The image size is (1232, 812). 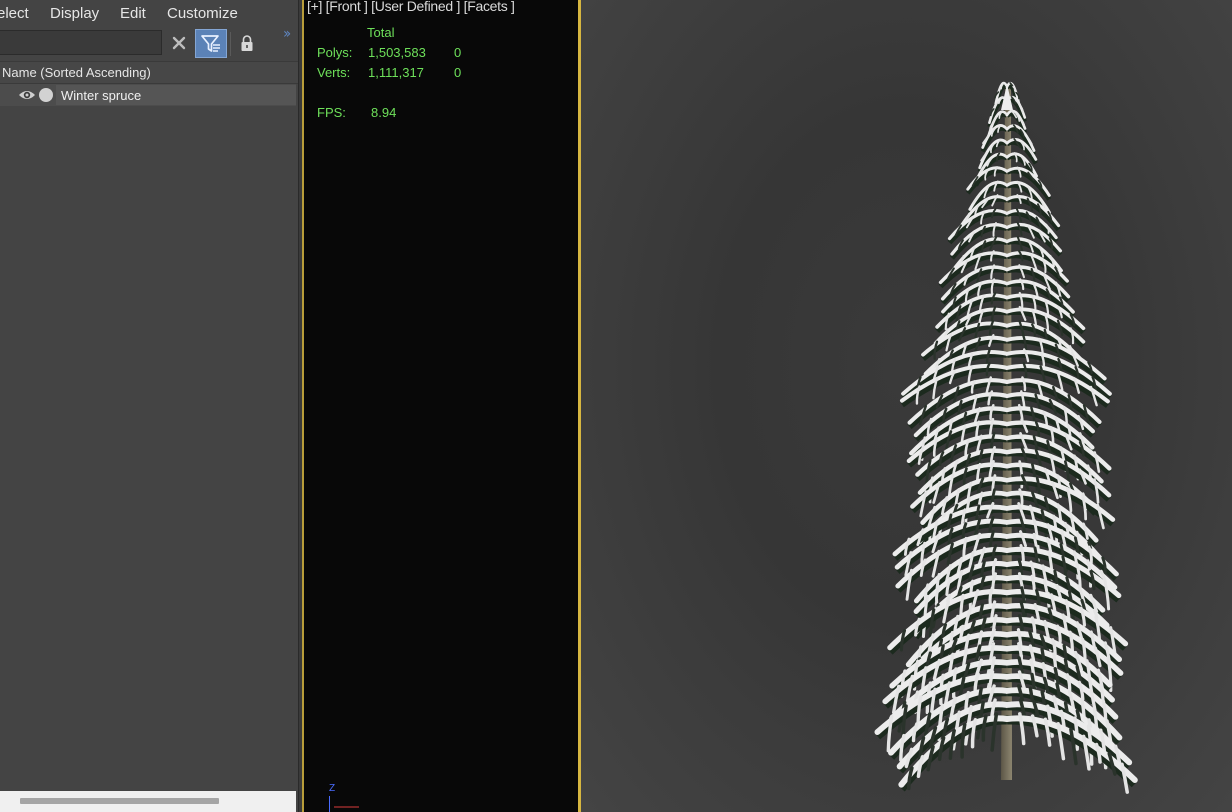 I want to click on lock-icon, so click(x=247, y=43).